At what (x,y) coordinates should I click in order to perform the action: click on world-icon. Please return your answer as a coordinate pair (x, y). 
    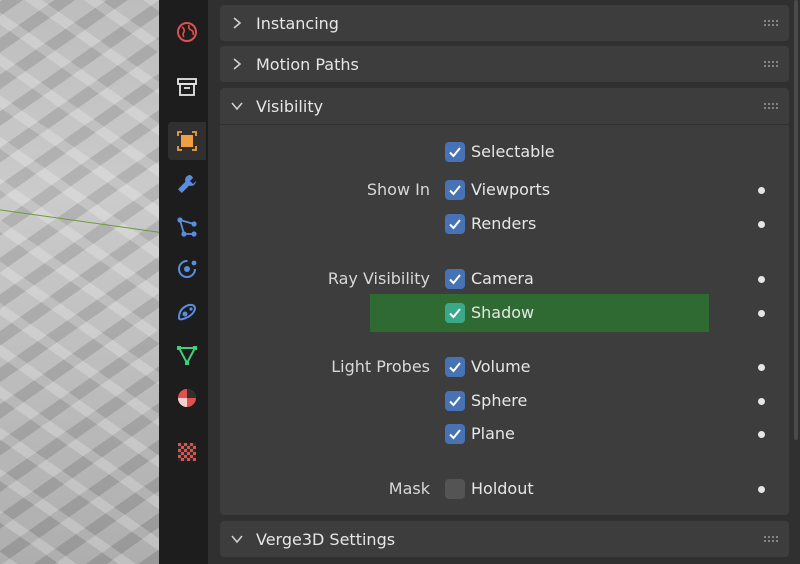
    Looking at the image, I should click on (187, 32).